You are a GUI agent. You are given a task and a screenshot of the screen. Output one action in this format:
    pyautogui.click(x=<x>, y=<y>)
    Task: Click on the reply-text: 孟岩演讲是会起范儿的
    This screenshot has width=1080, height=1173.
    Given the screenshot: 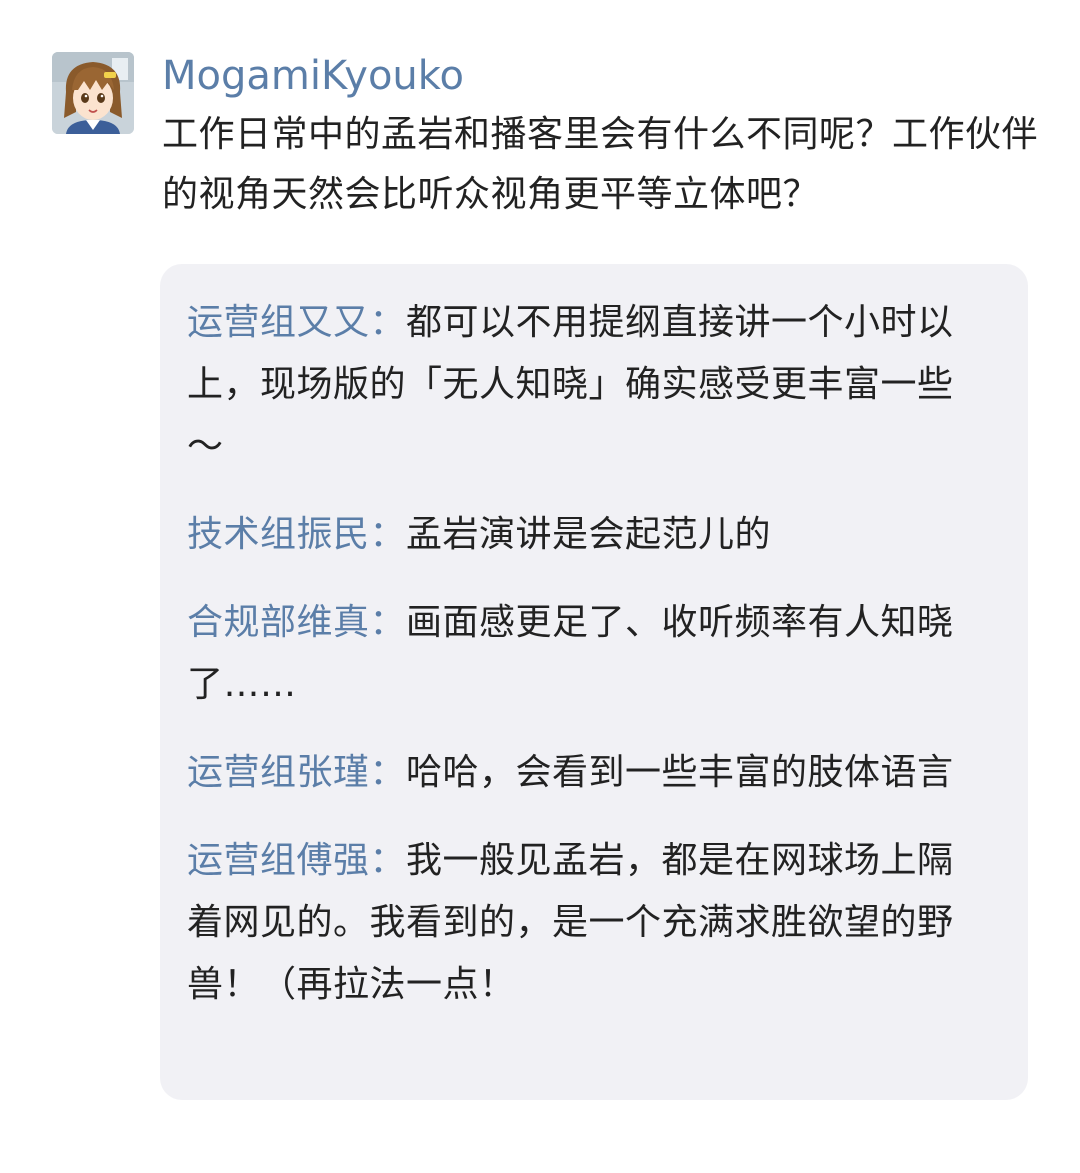 What is the action you would take?
    pyautogui.click(x=589, y=534)
    